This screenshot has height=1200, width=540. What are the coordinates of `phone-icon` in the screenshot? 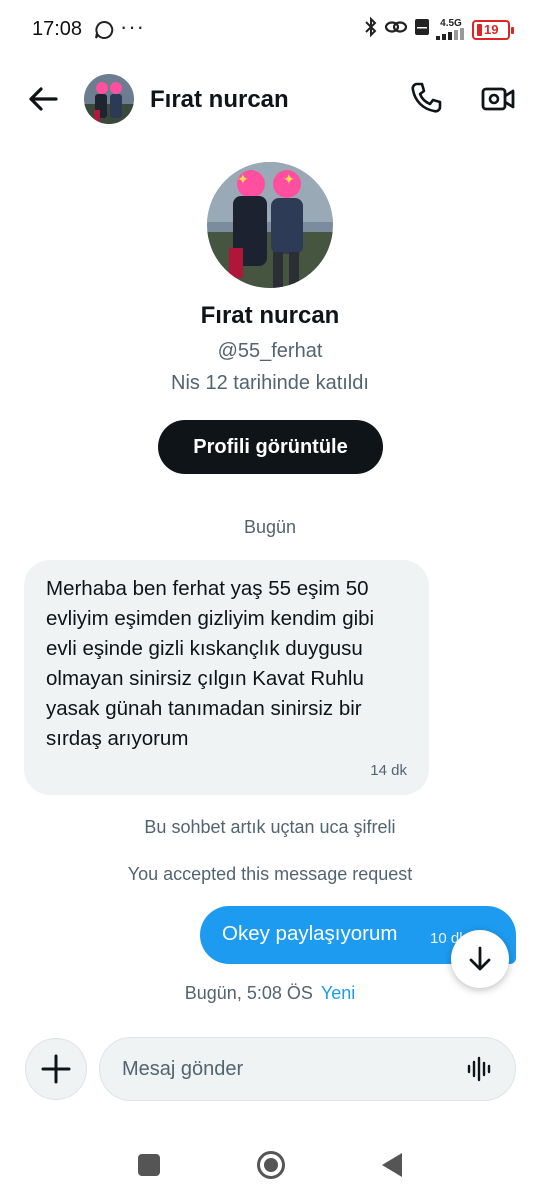 It's located at (426, 97).